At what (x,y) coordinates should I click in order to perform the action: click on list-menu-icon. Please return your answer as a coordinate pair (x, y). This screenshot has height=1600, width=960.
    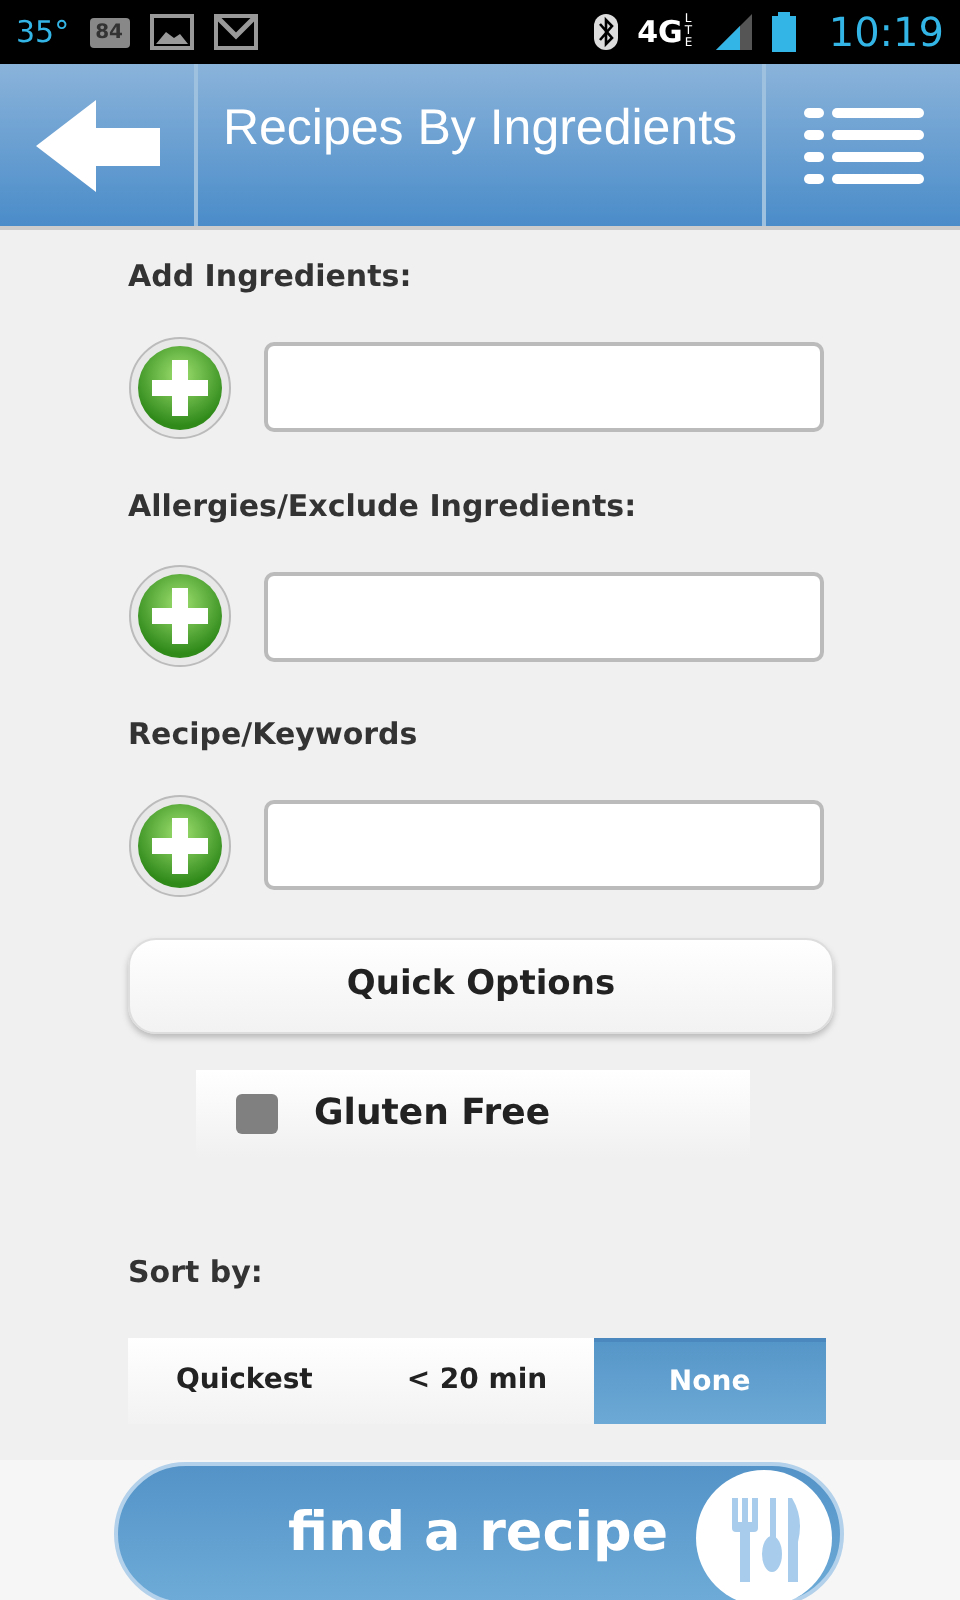
    Looking at the image, I should click on (863, 145).